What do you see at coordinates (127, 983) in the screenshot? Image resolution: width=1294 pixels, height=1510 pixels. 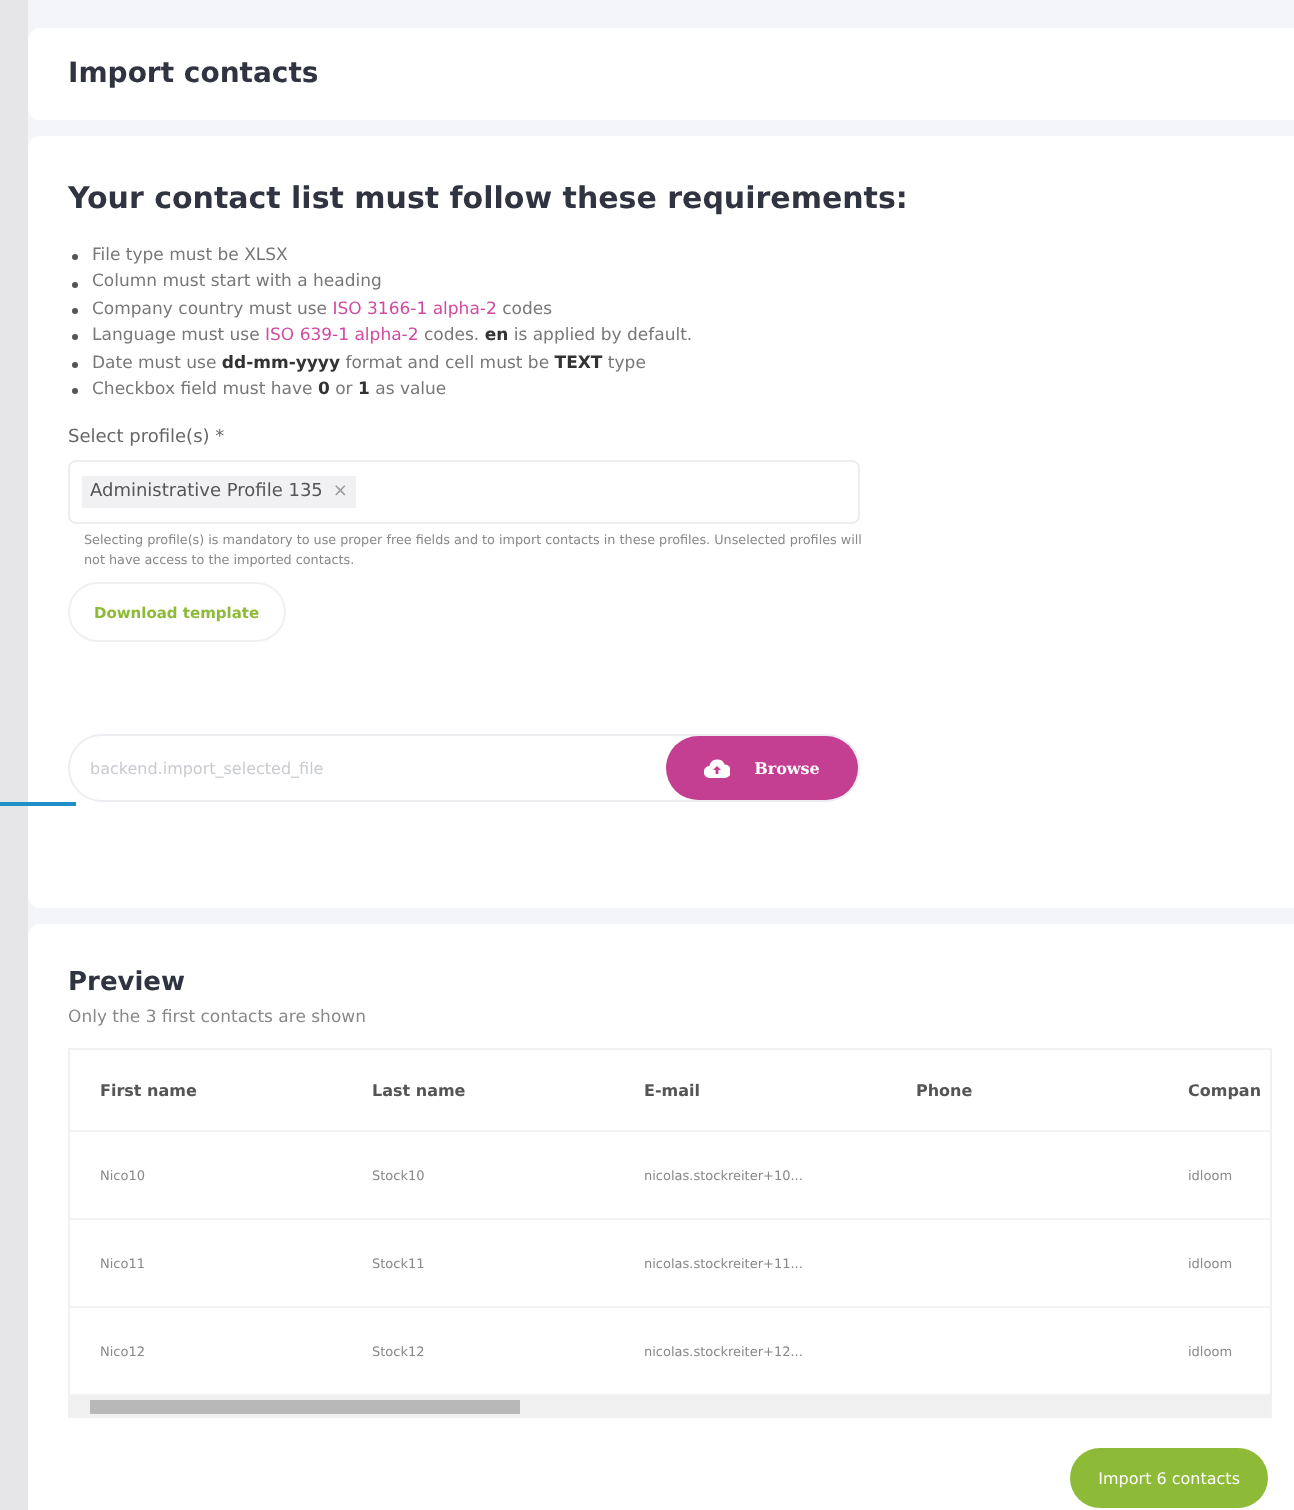 I see `preview-title: Preview` at bounding box center [127, 983].